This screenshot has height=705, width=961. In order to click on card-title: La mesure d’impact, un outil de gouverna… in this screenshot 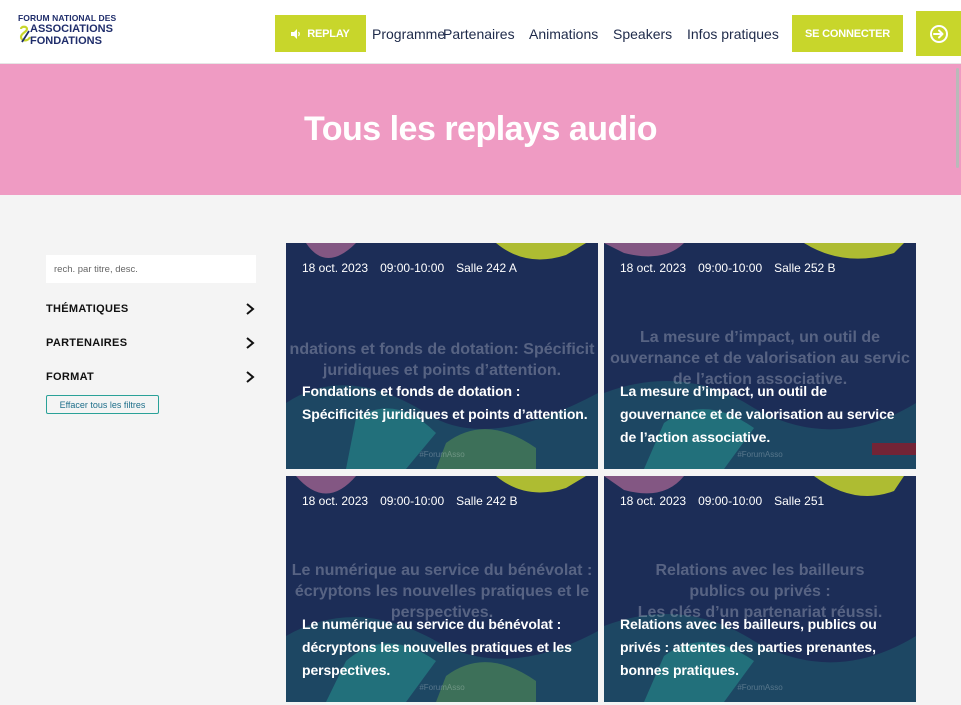, I will do `click(765, 414)`.